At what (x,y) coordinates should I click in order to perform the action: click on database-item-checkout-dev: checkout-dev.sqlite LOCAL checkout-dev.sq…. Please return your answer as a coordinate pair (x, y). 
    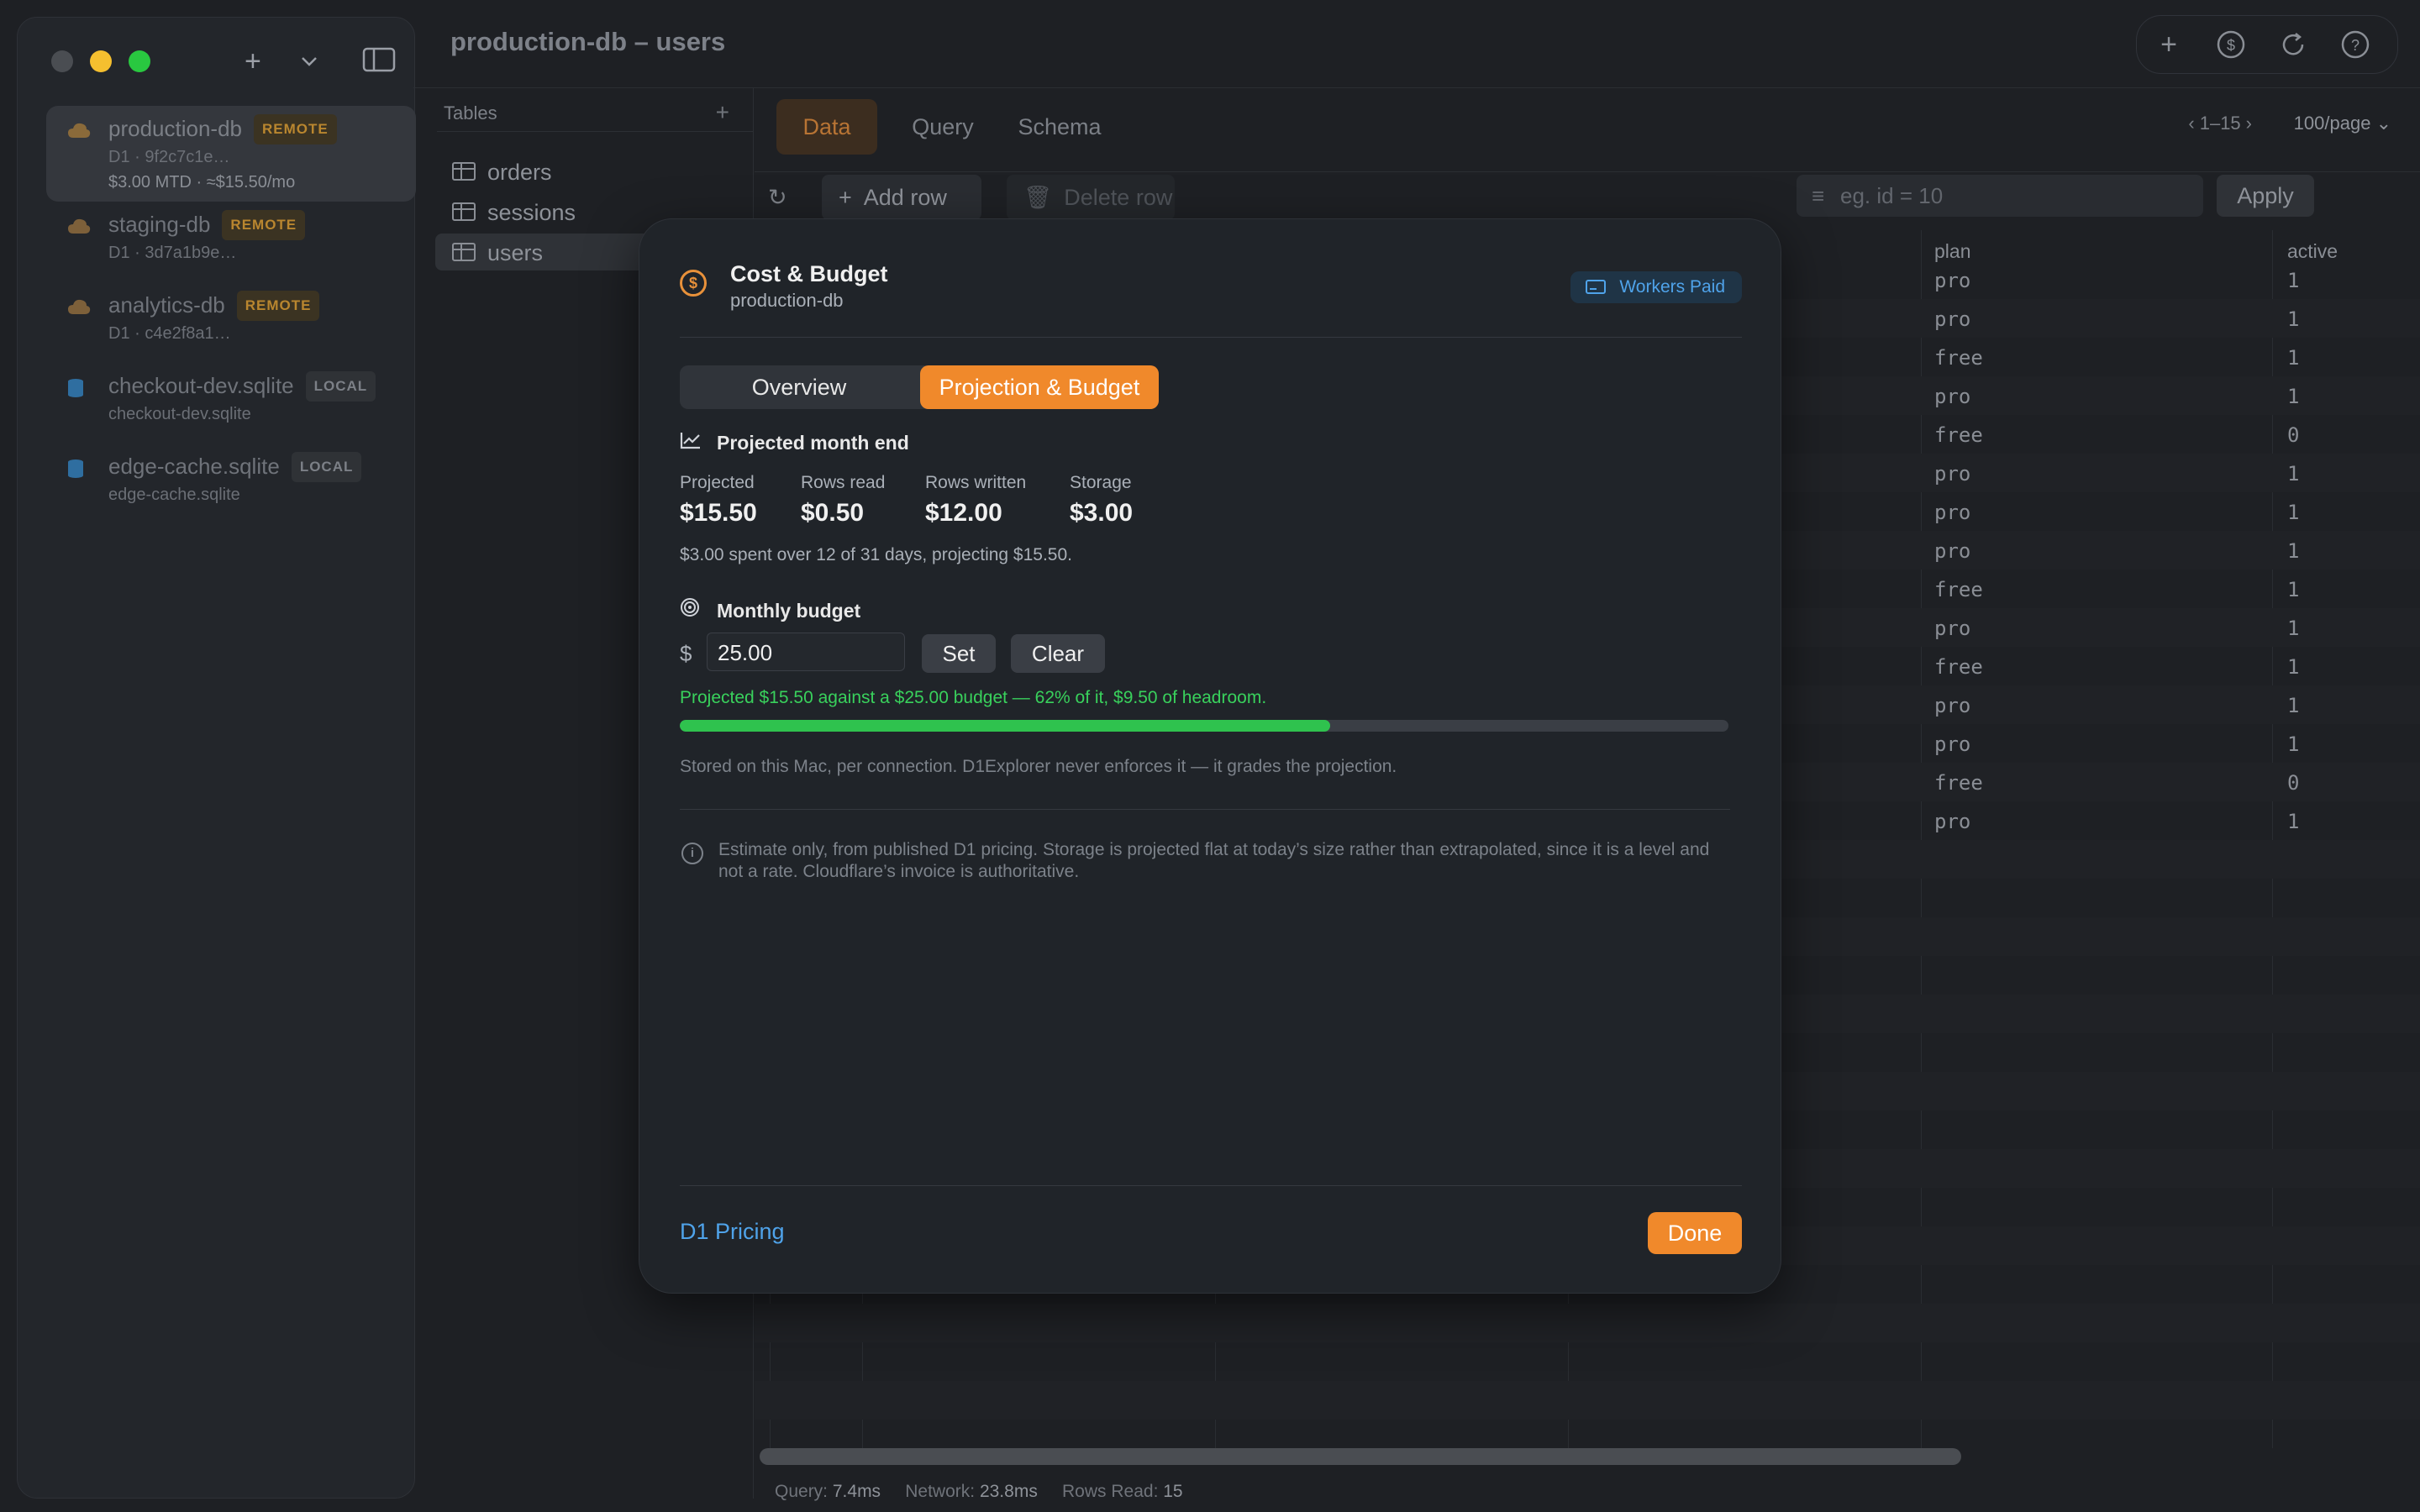
    Looking at the image, I should click on (231, 403).